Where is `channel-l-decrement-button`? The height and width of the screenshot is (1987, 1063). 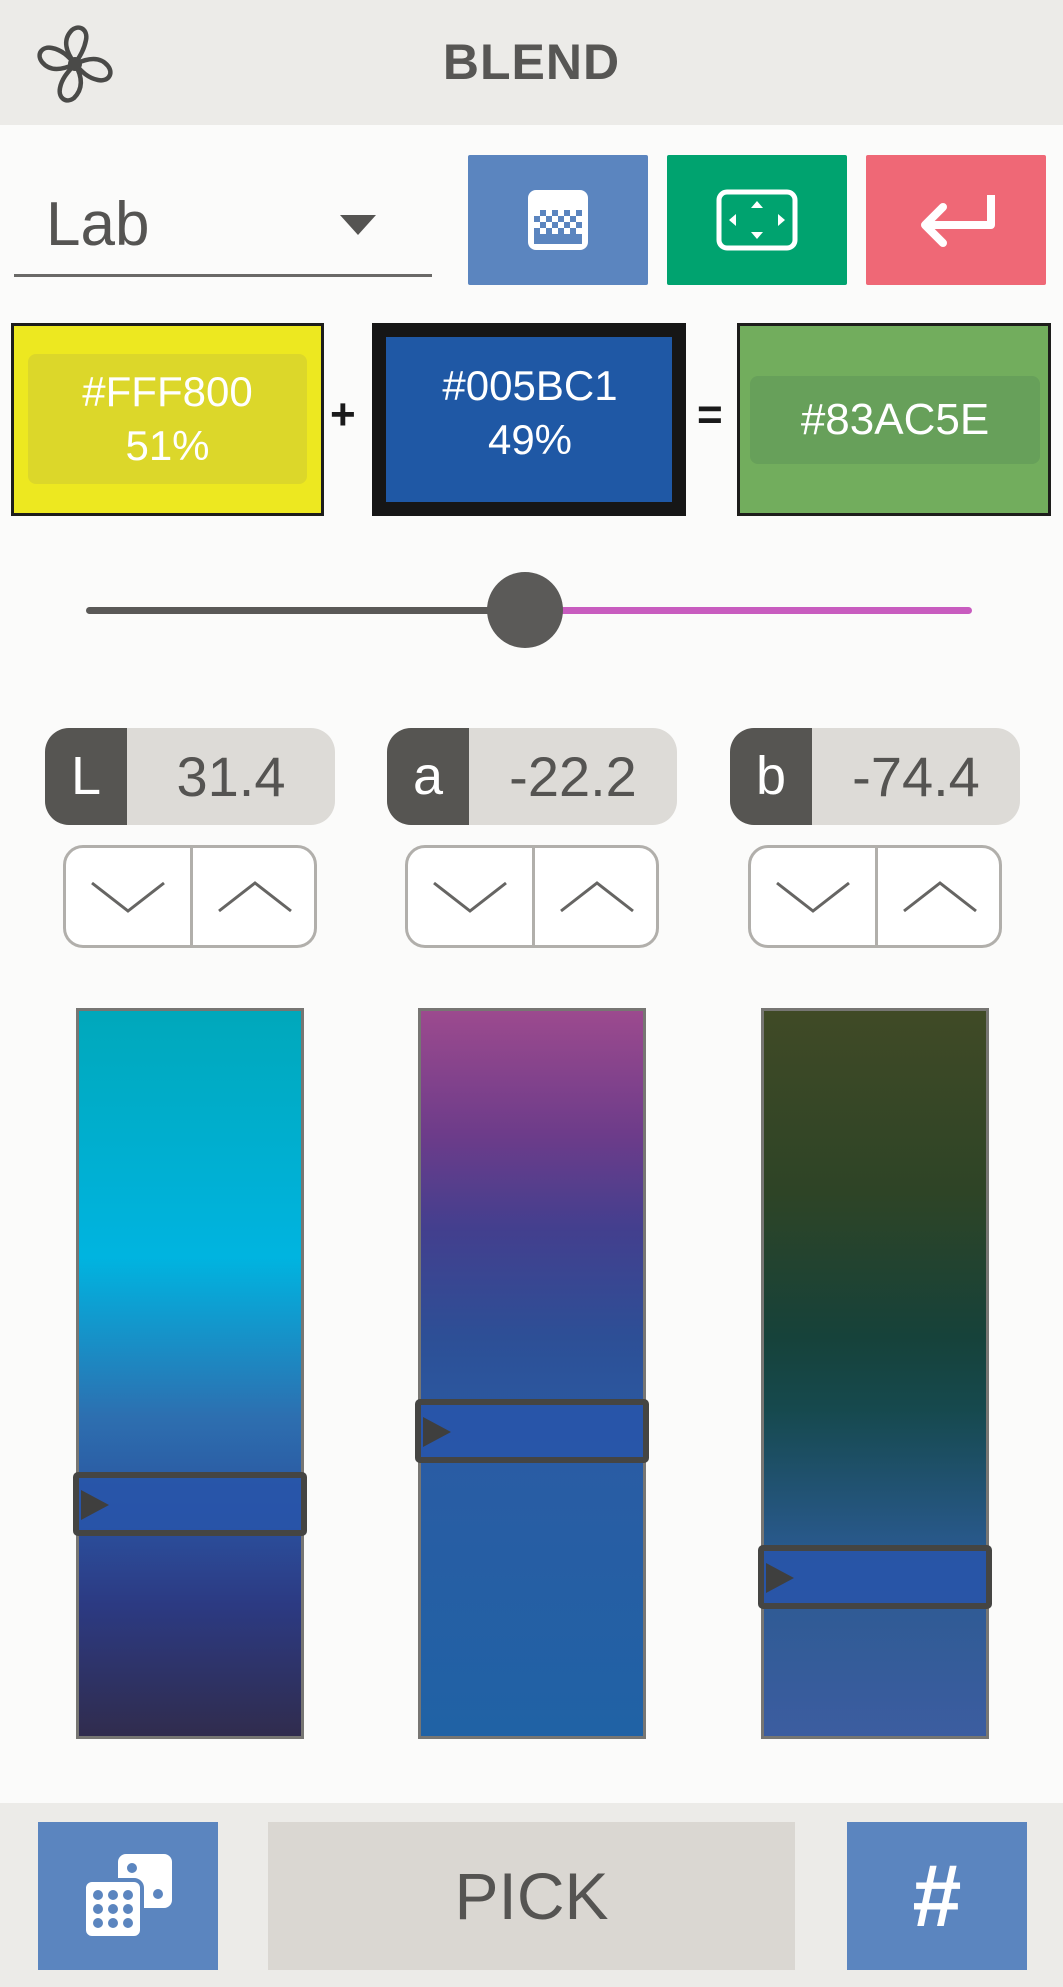
channel-l-decrement-button is located at coordinates (129, 896).